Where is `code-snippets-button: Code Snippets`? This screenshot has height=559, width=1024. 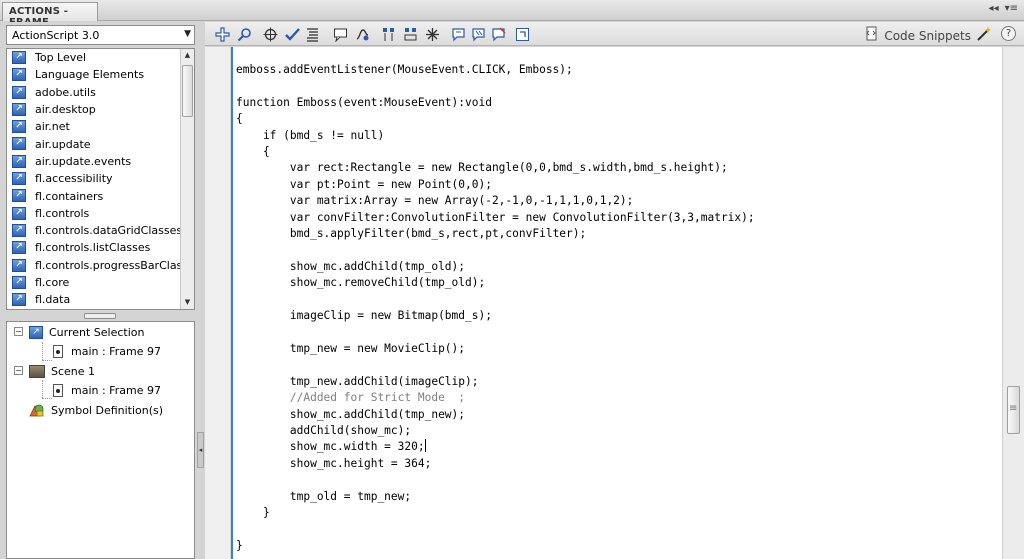
code-snippets-button: Code Snippets is located at coordinates (928, 35).